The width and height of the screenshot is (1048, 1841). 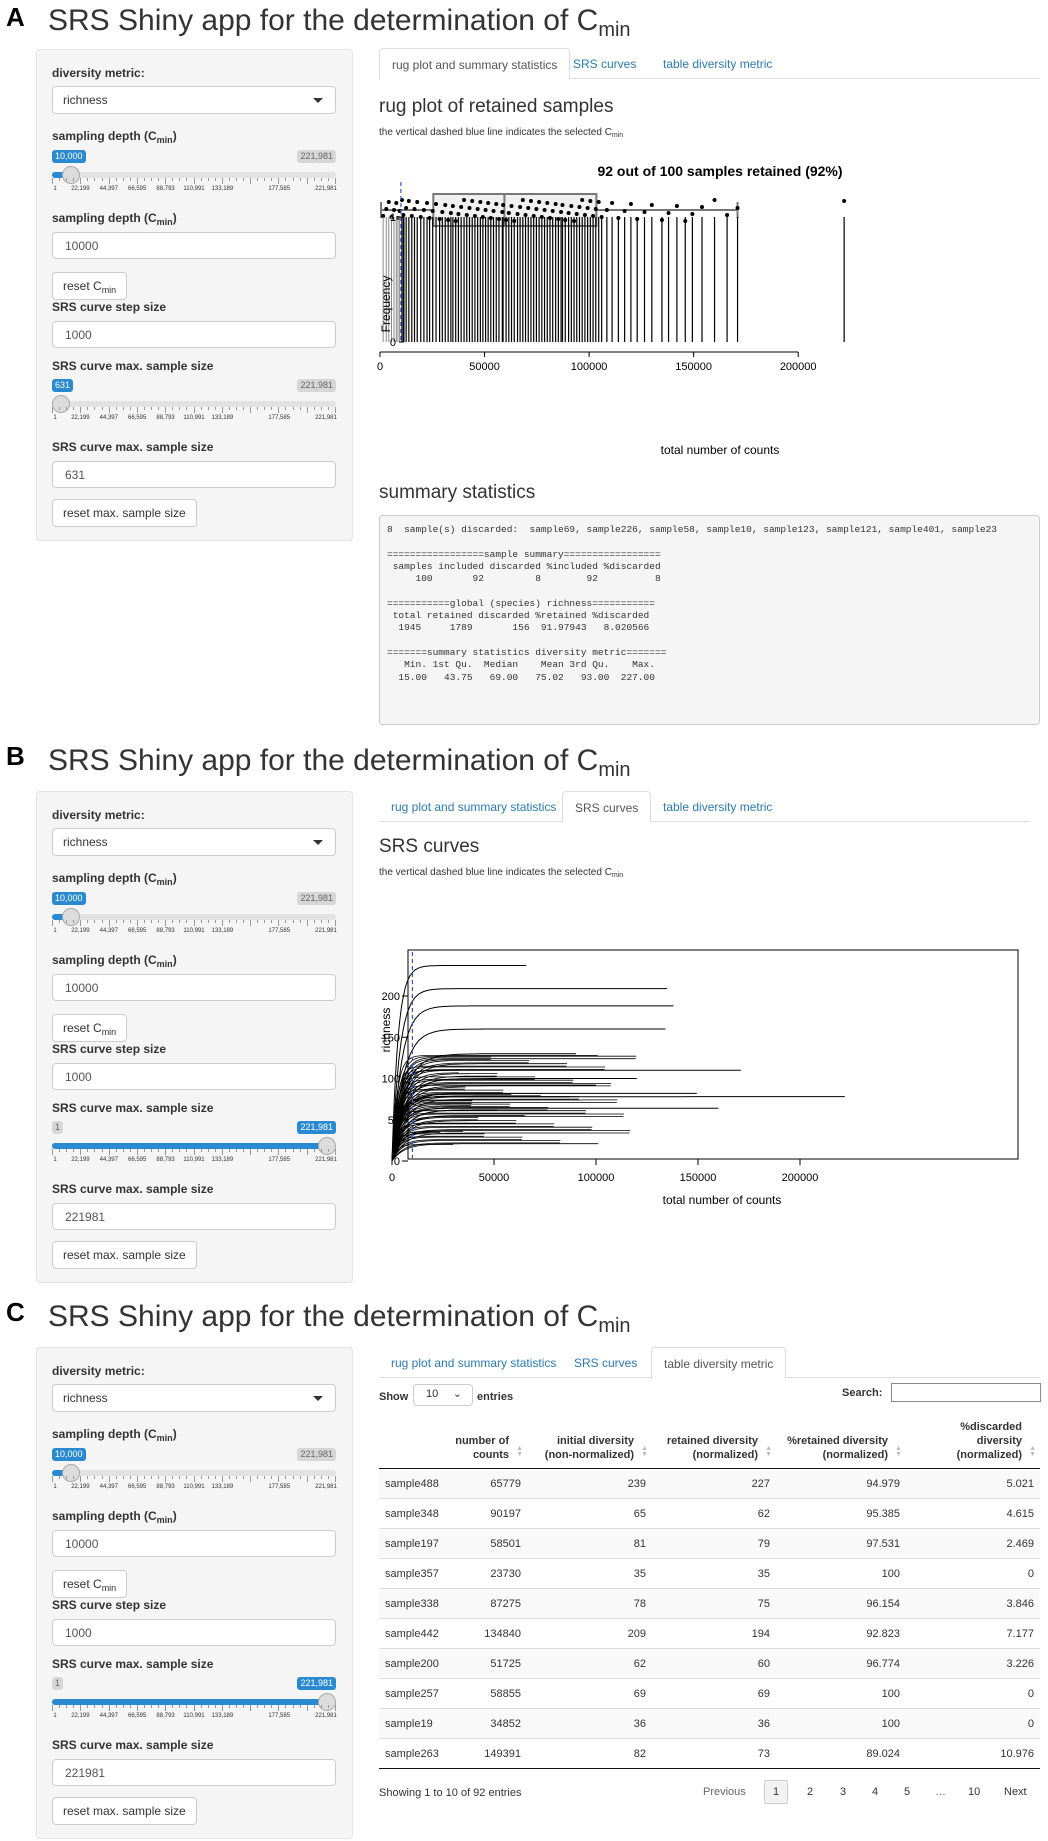 What do you see at coordinates (973, 1483) in the screenshot?
I see `table-cell: 5.021` at bounding box center [973, 1483].